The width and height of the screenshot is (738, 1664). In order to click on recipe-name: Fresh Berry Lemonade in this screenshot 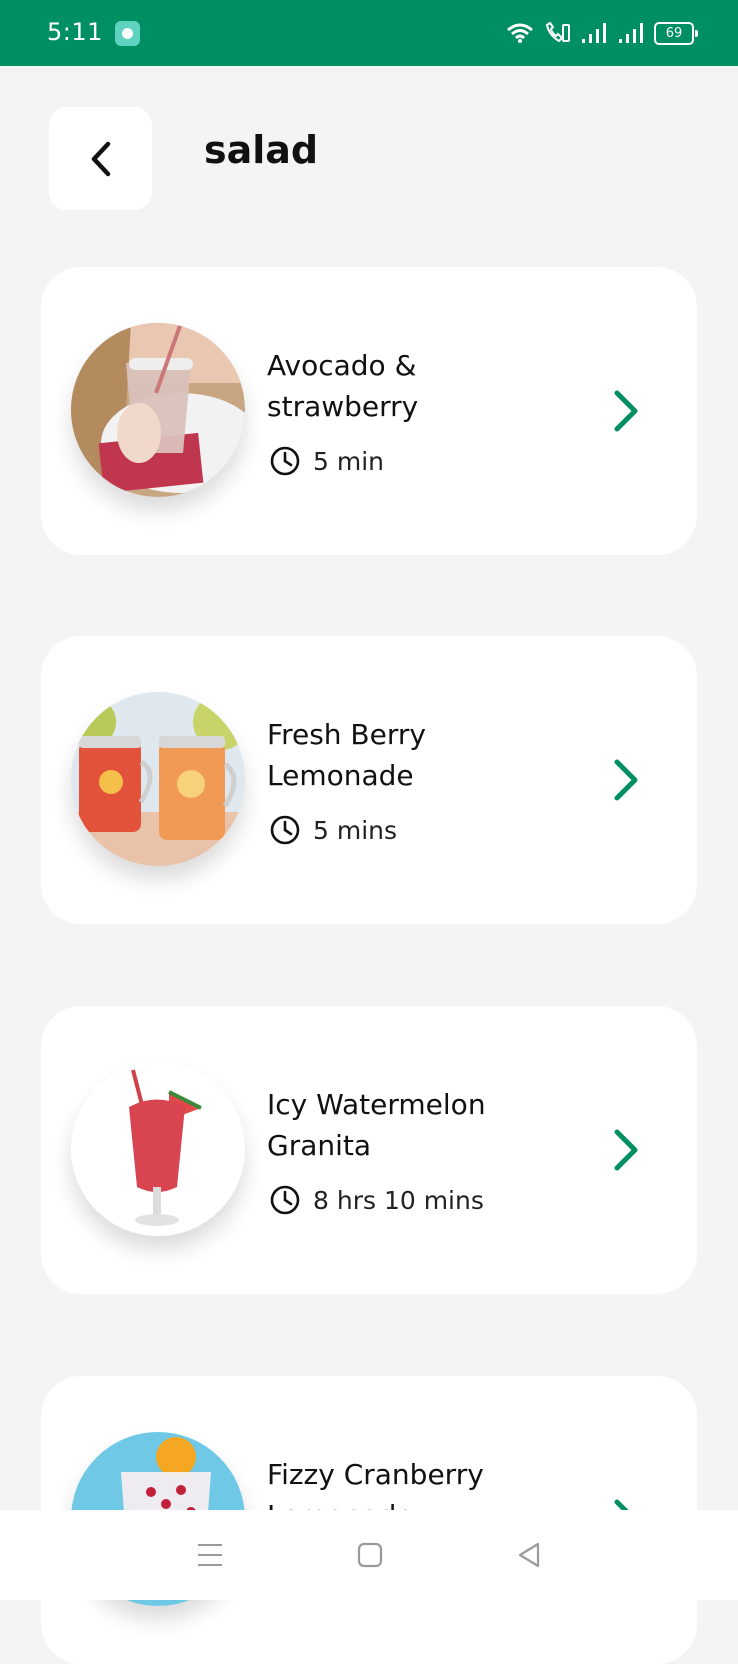, I will do `click(346, 755)`.